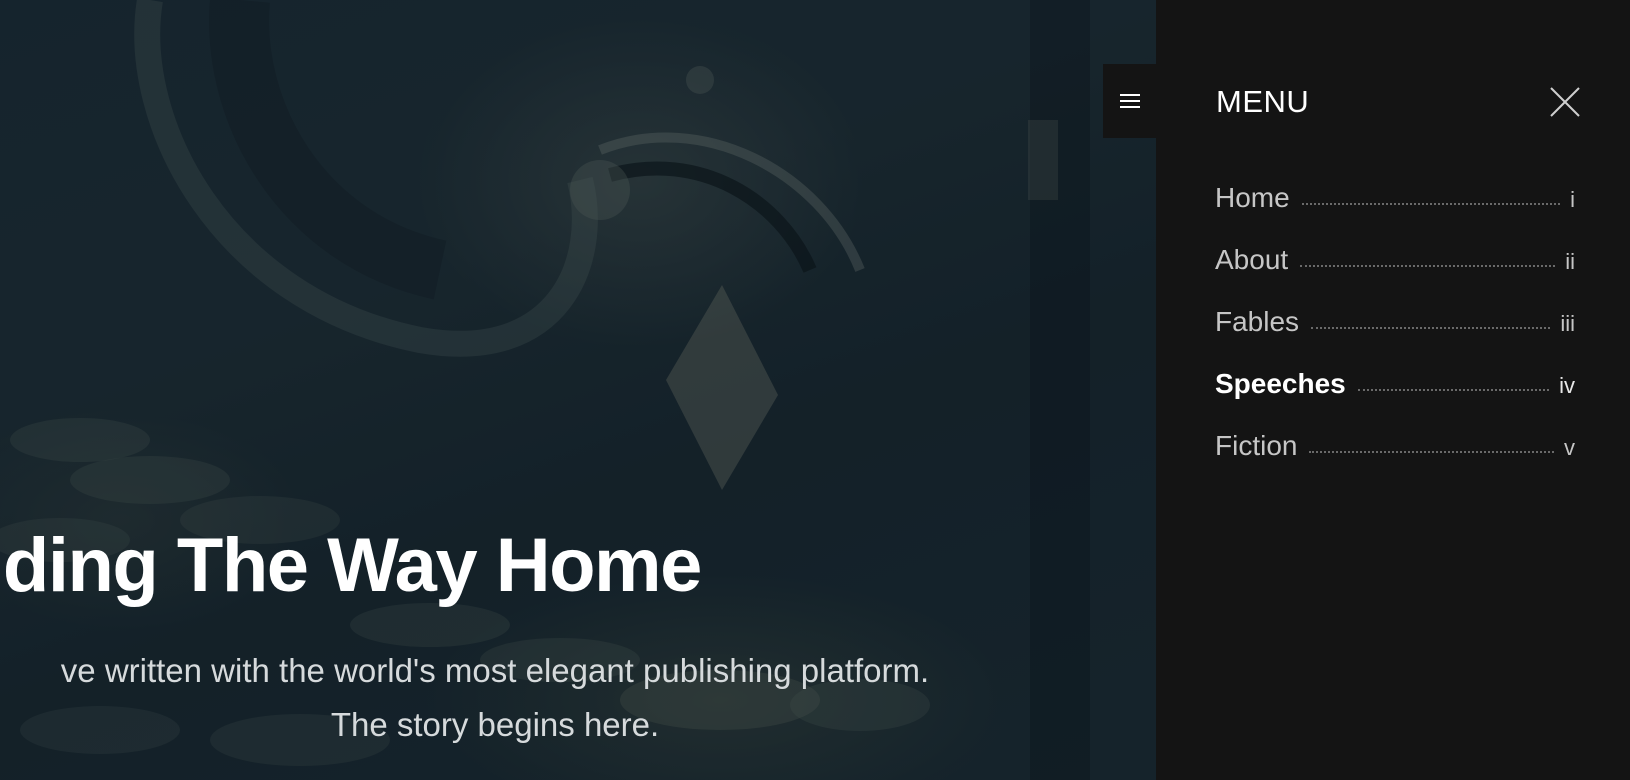 The height and width of the screenshot is (780, 1630). What do you see at coordinates (1569, 447) in the screenshot?
I see `menu-item-number: v` at bounding box center [1569, 447].